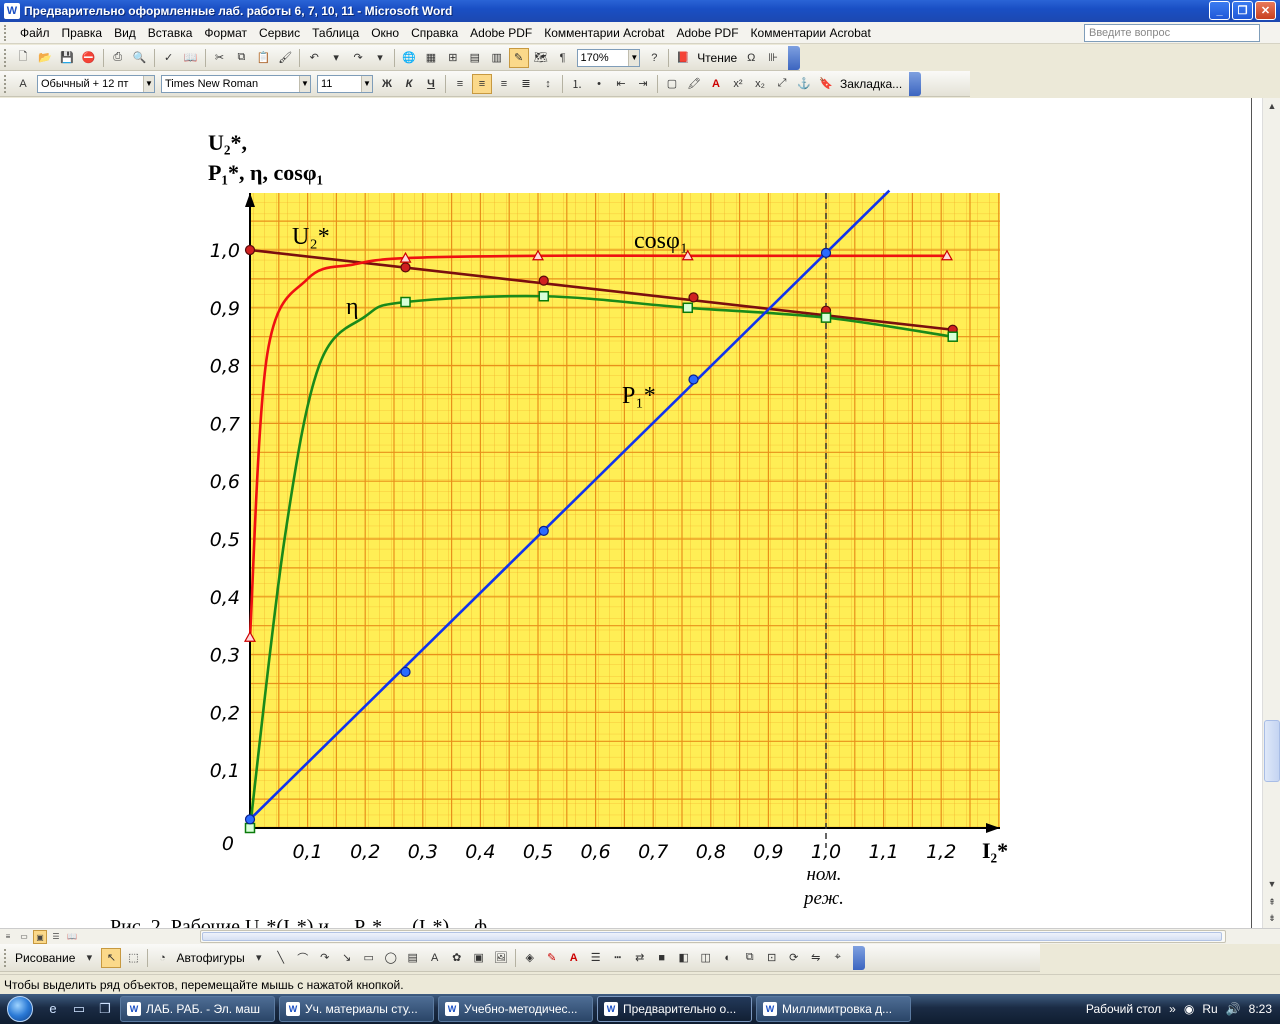 Image resolution: width=1280 pixels, height=1024 pixels. What do you see at coordinates (35, 33) in the screenshot?
I see `menu-file: Файл` at bounding box center [35, 33].